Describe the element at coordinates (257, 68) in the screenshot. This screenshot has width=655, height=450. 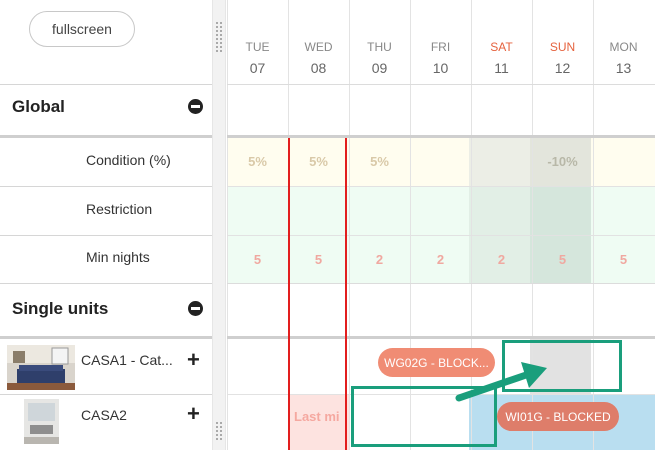
I see `day-number: 07` at that location.